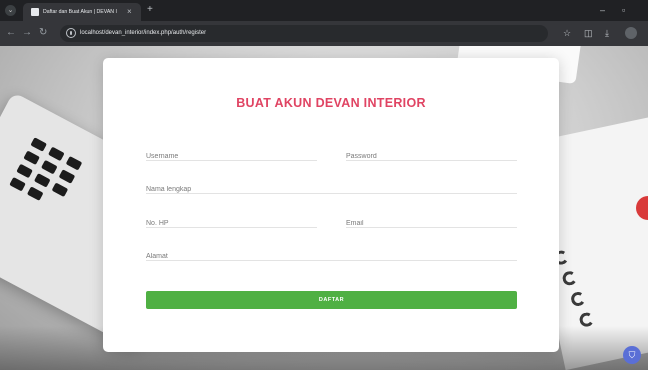 This screenshot has width=648, height=370. I want to click on tab-title: Daftar dan Buat Akun | DEVAN I, so click(80, 12).